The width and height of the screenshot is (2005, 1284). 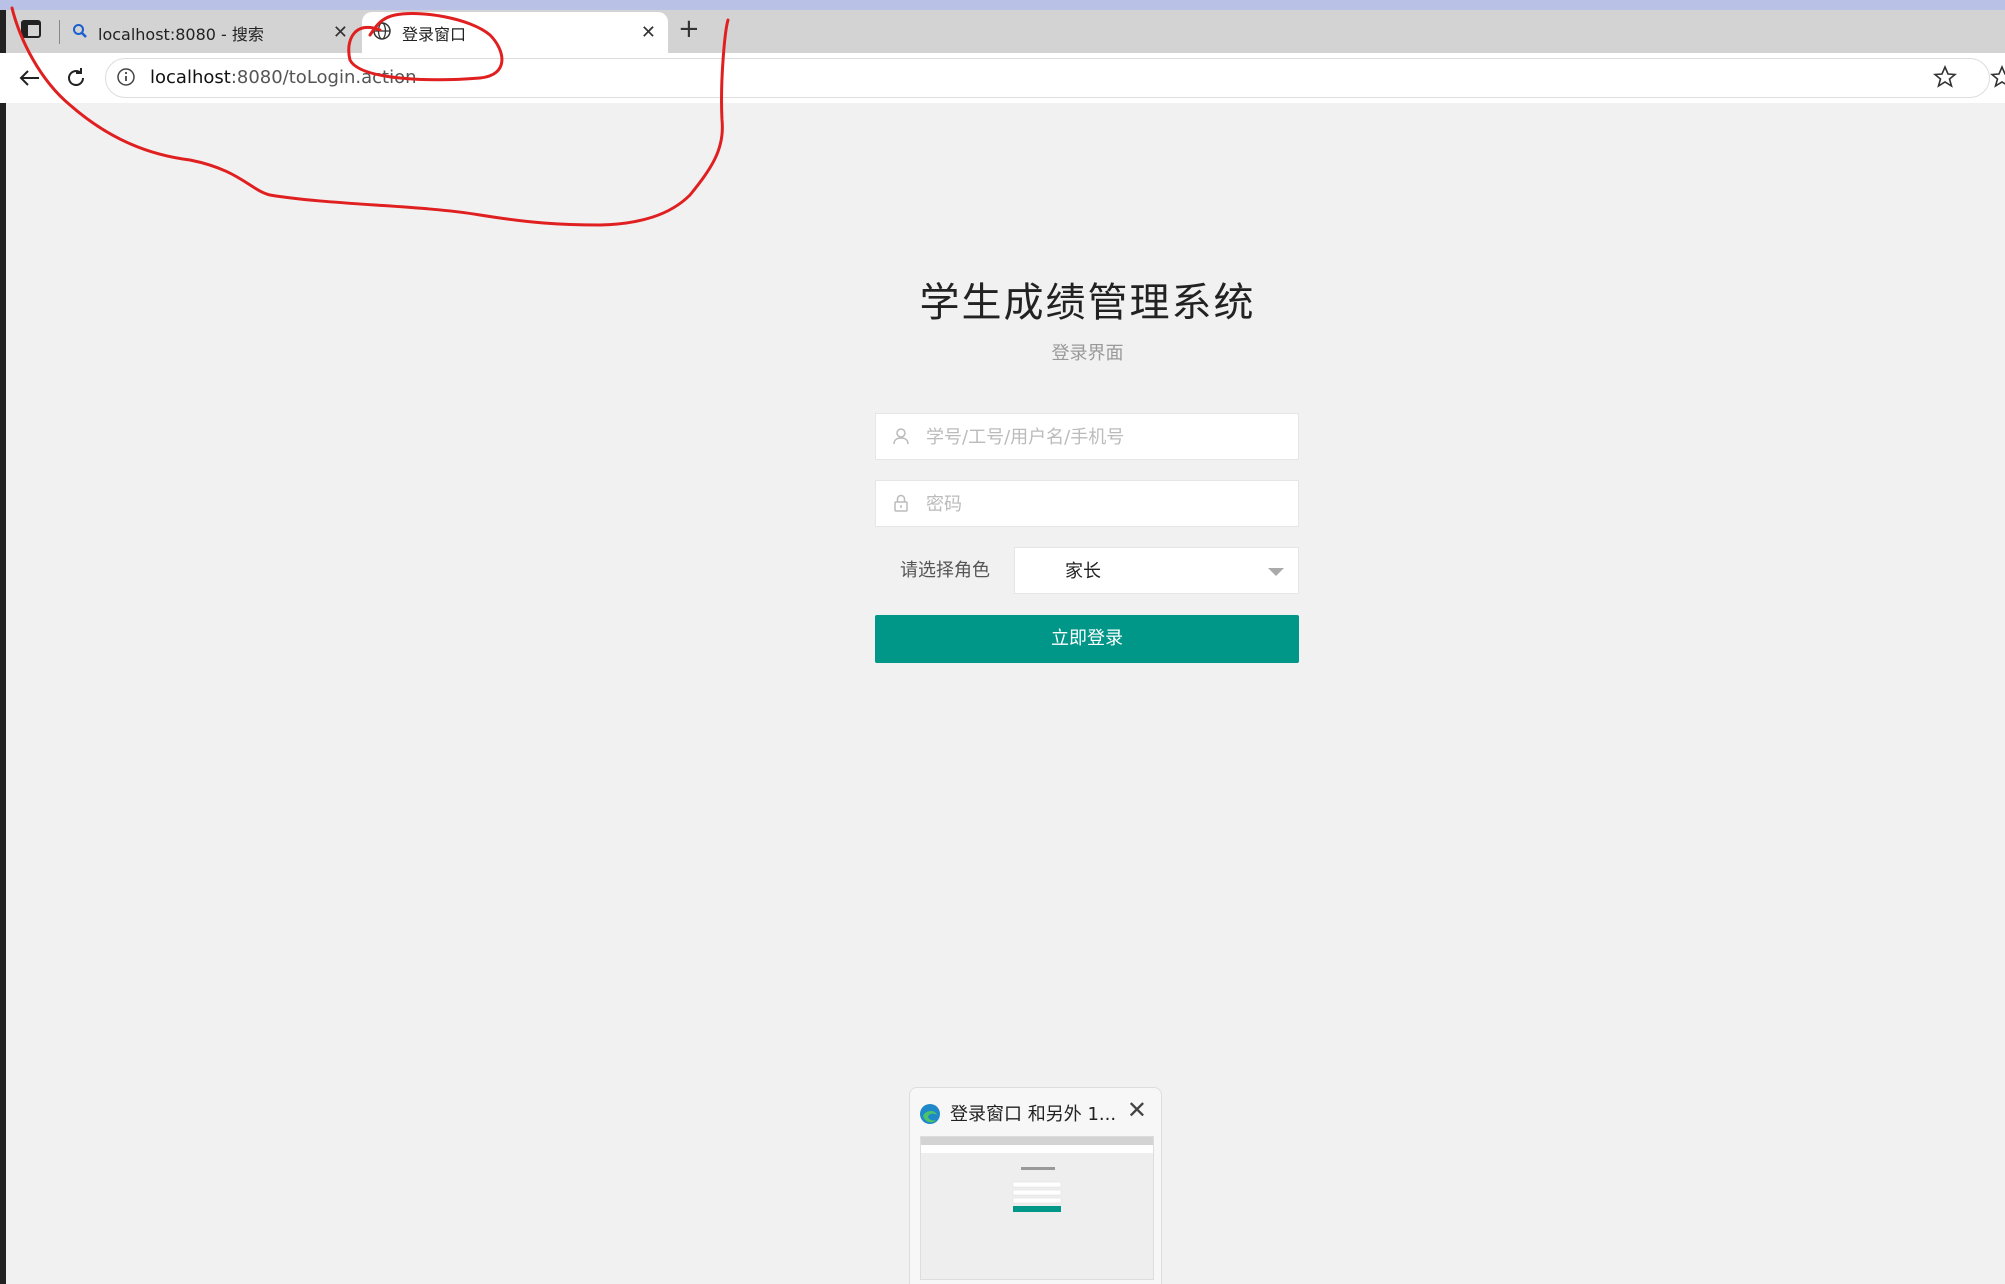 I want to click on page-title: 学生成绩管理系统, so click(x=1087, y=303).